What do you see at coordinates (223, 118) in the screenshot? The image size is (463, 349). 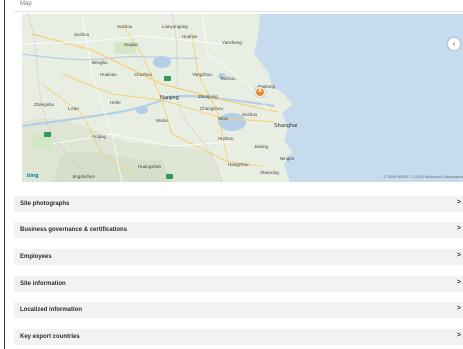 I see `map-place-label: Wuxi` at bounding box center [223, 118].